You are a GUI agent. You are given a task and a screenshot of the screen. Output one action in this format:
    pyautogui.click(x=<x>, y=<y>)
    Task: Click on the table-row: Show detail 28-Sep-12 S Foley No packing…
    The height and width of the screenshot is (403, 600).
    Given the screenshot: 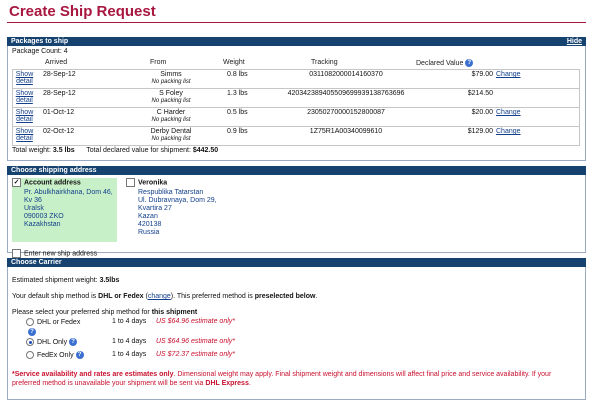 What is the action you would take?
    pyautogui.click(x=296, y=98)
    